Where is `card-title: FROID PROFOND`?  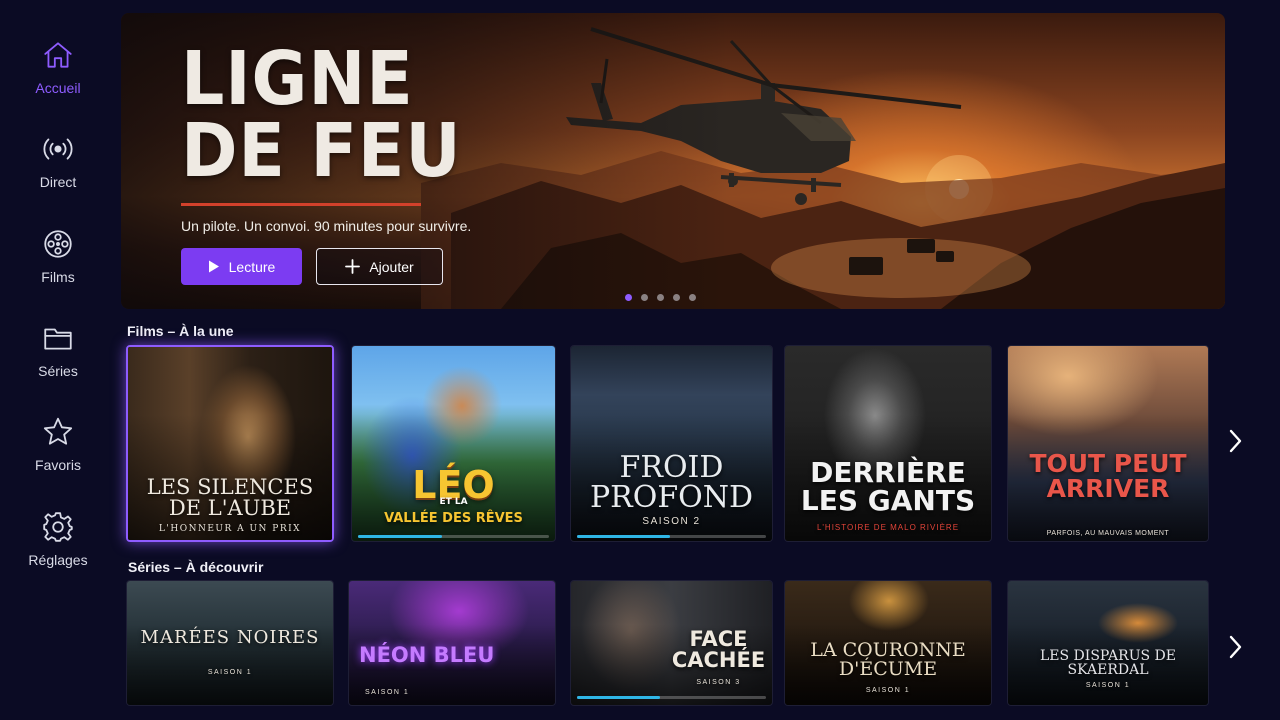 card-title: FROID PROFOND is located at coordinates (671, 482).